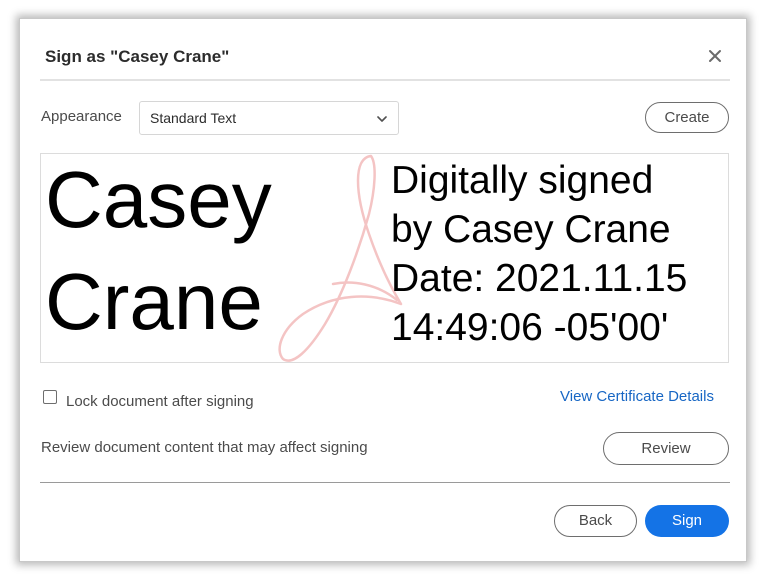  Describe the element at coordinates (154, 301) in the screenshot. I see `signature-name-last: Crane` at that location.